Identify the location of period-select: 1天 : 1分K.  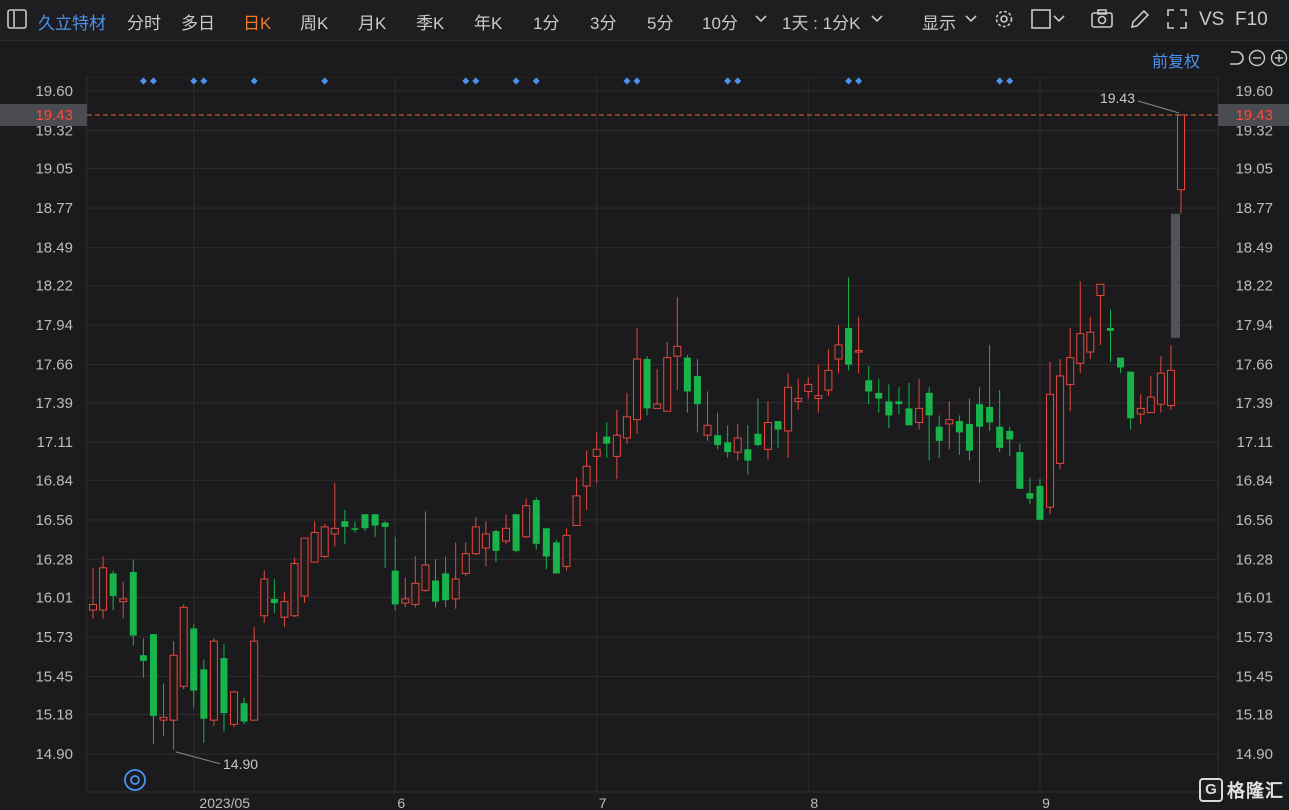
(821, 21).